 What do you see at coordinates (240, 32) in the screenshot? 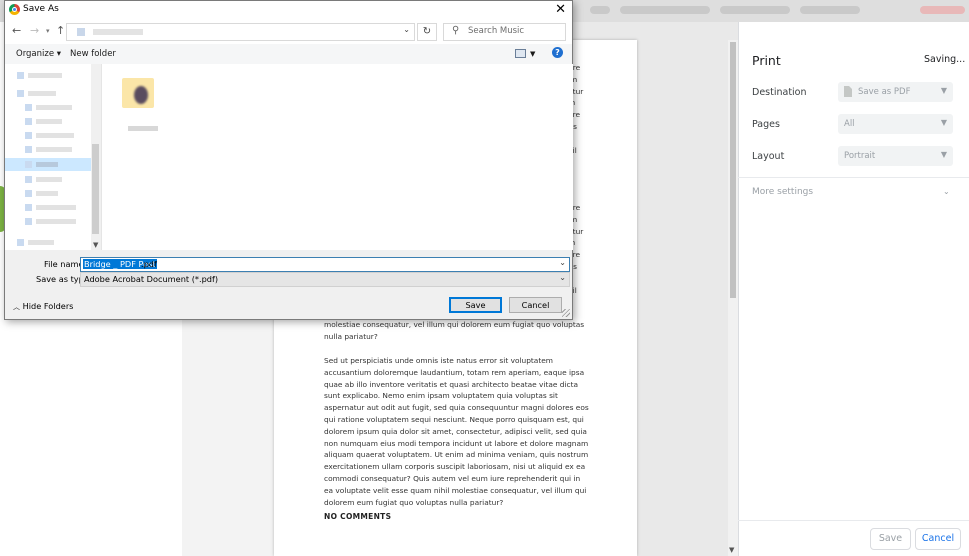
I see `address-bar: ⌄` at bounding box center [240, 32].